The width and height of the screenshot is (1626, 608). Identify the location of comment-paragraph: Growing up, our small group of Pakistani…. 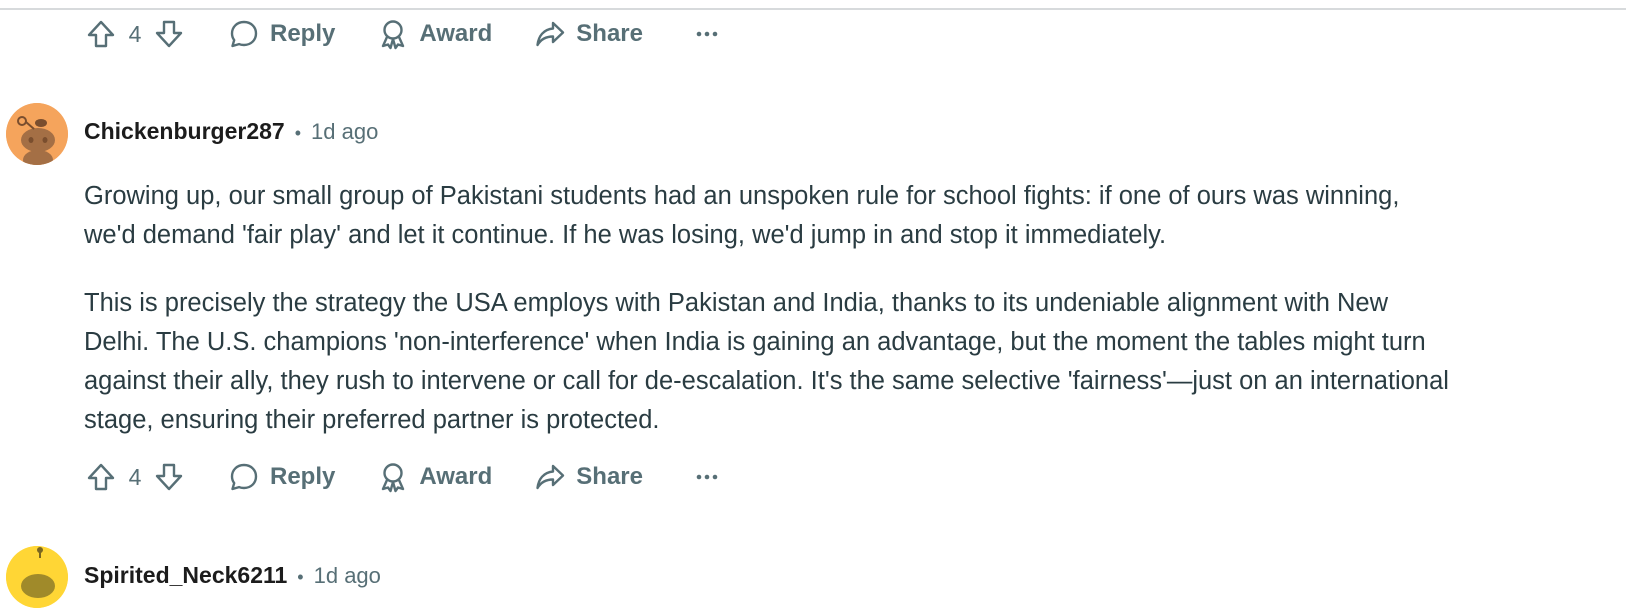
(742, 215).